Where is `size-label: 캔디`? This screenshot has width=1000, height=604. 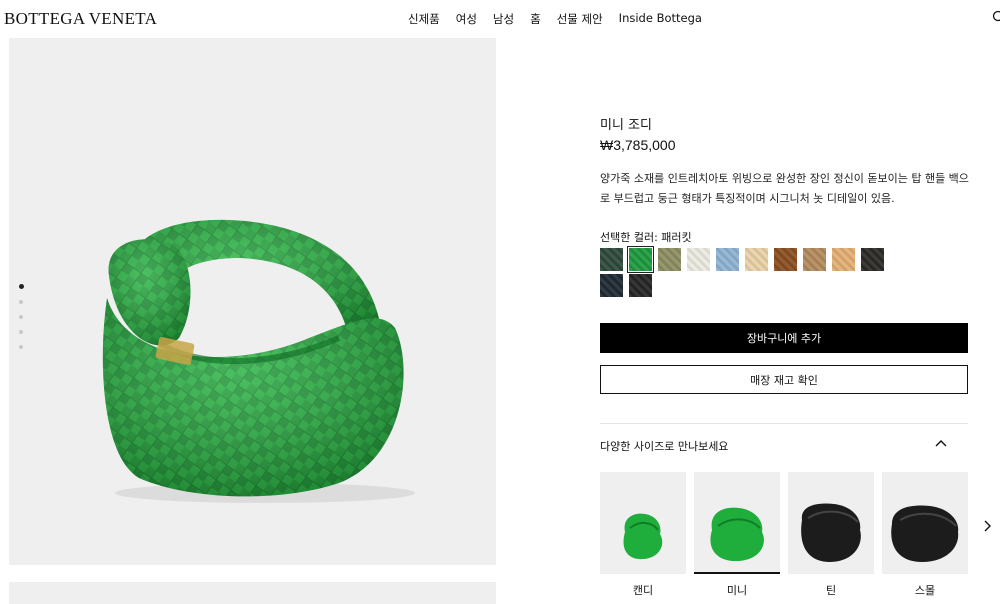
size-label: 캔디 is located at coordinates (643, 590).